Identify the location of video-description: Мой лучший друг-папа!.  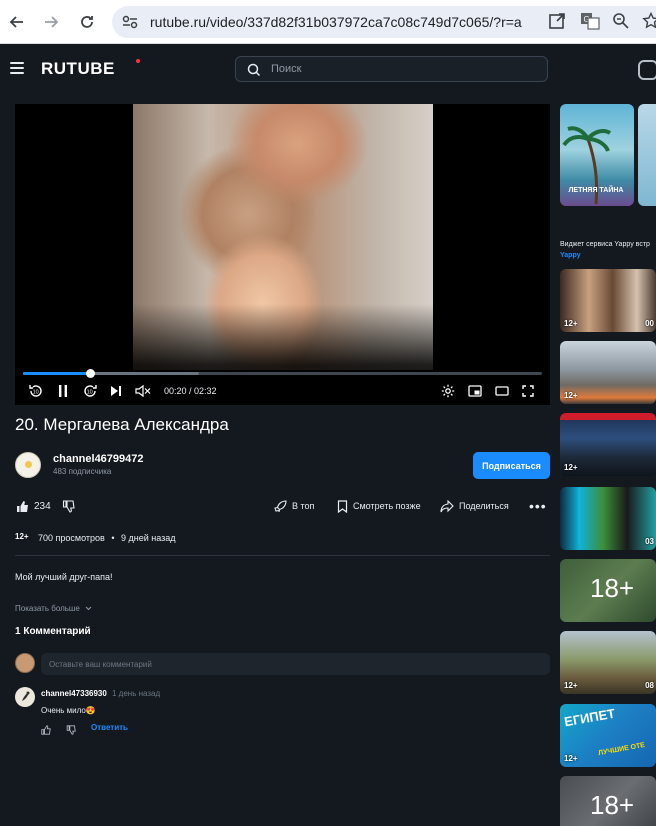
(64, 577).